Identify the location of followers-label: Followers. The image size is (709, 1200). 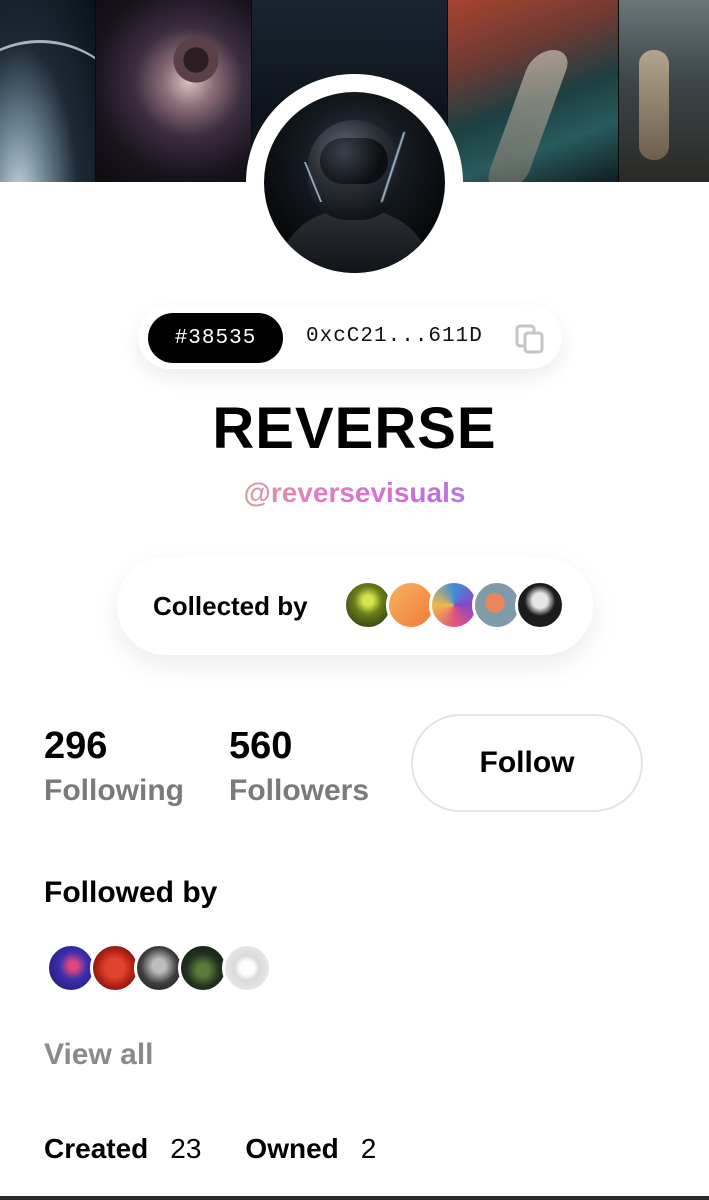
(299, 791).